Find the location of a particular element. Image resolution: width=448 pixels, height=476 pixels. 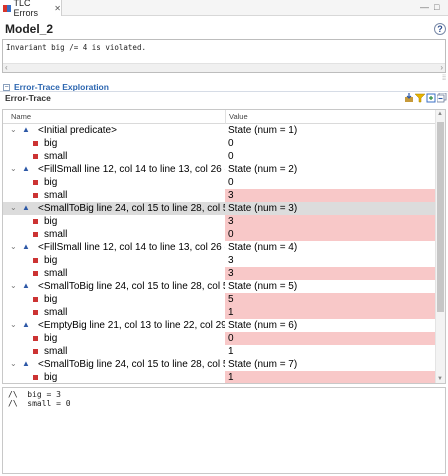

tab-tlc-errors: TLC Errors ✕ is located at coordinates (31, 9).